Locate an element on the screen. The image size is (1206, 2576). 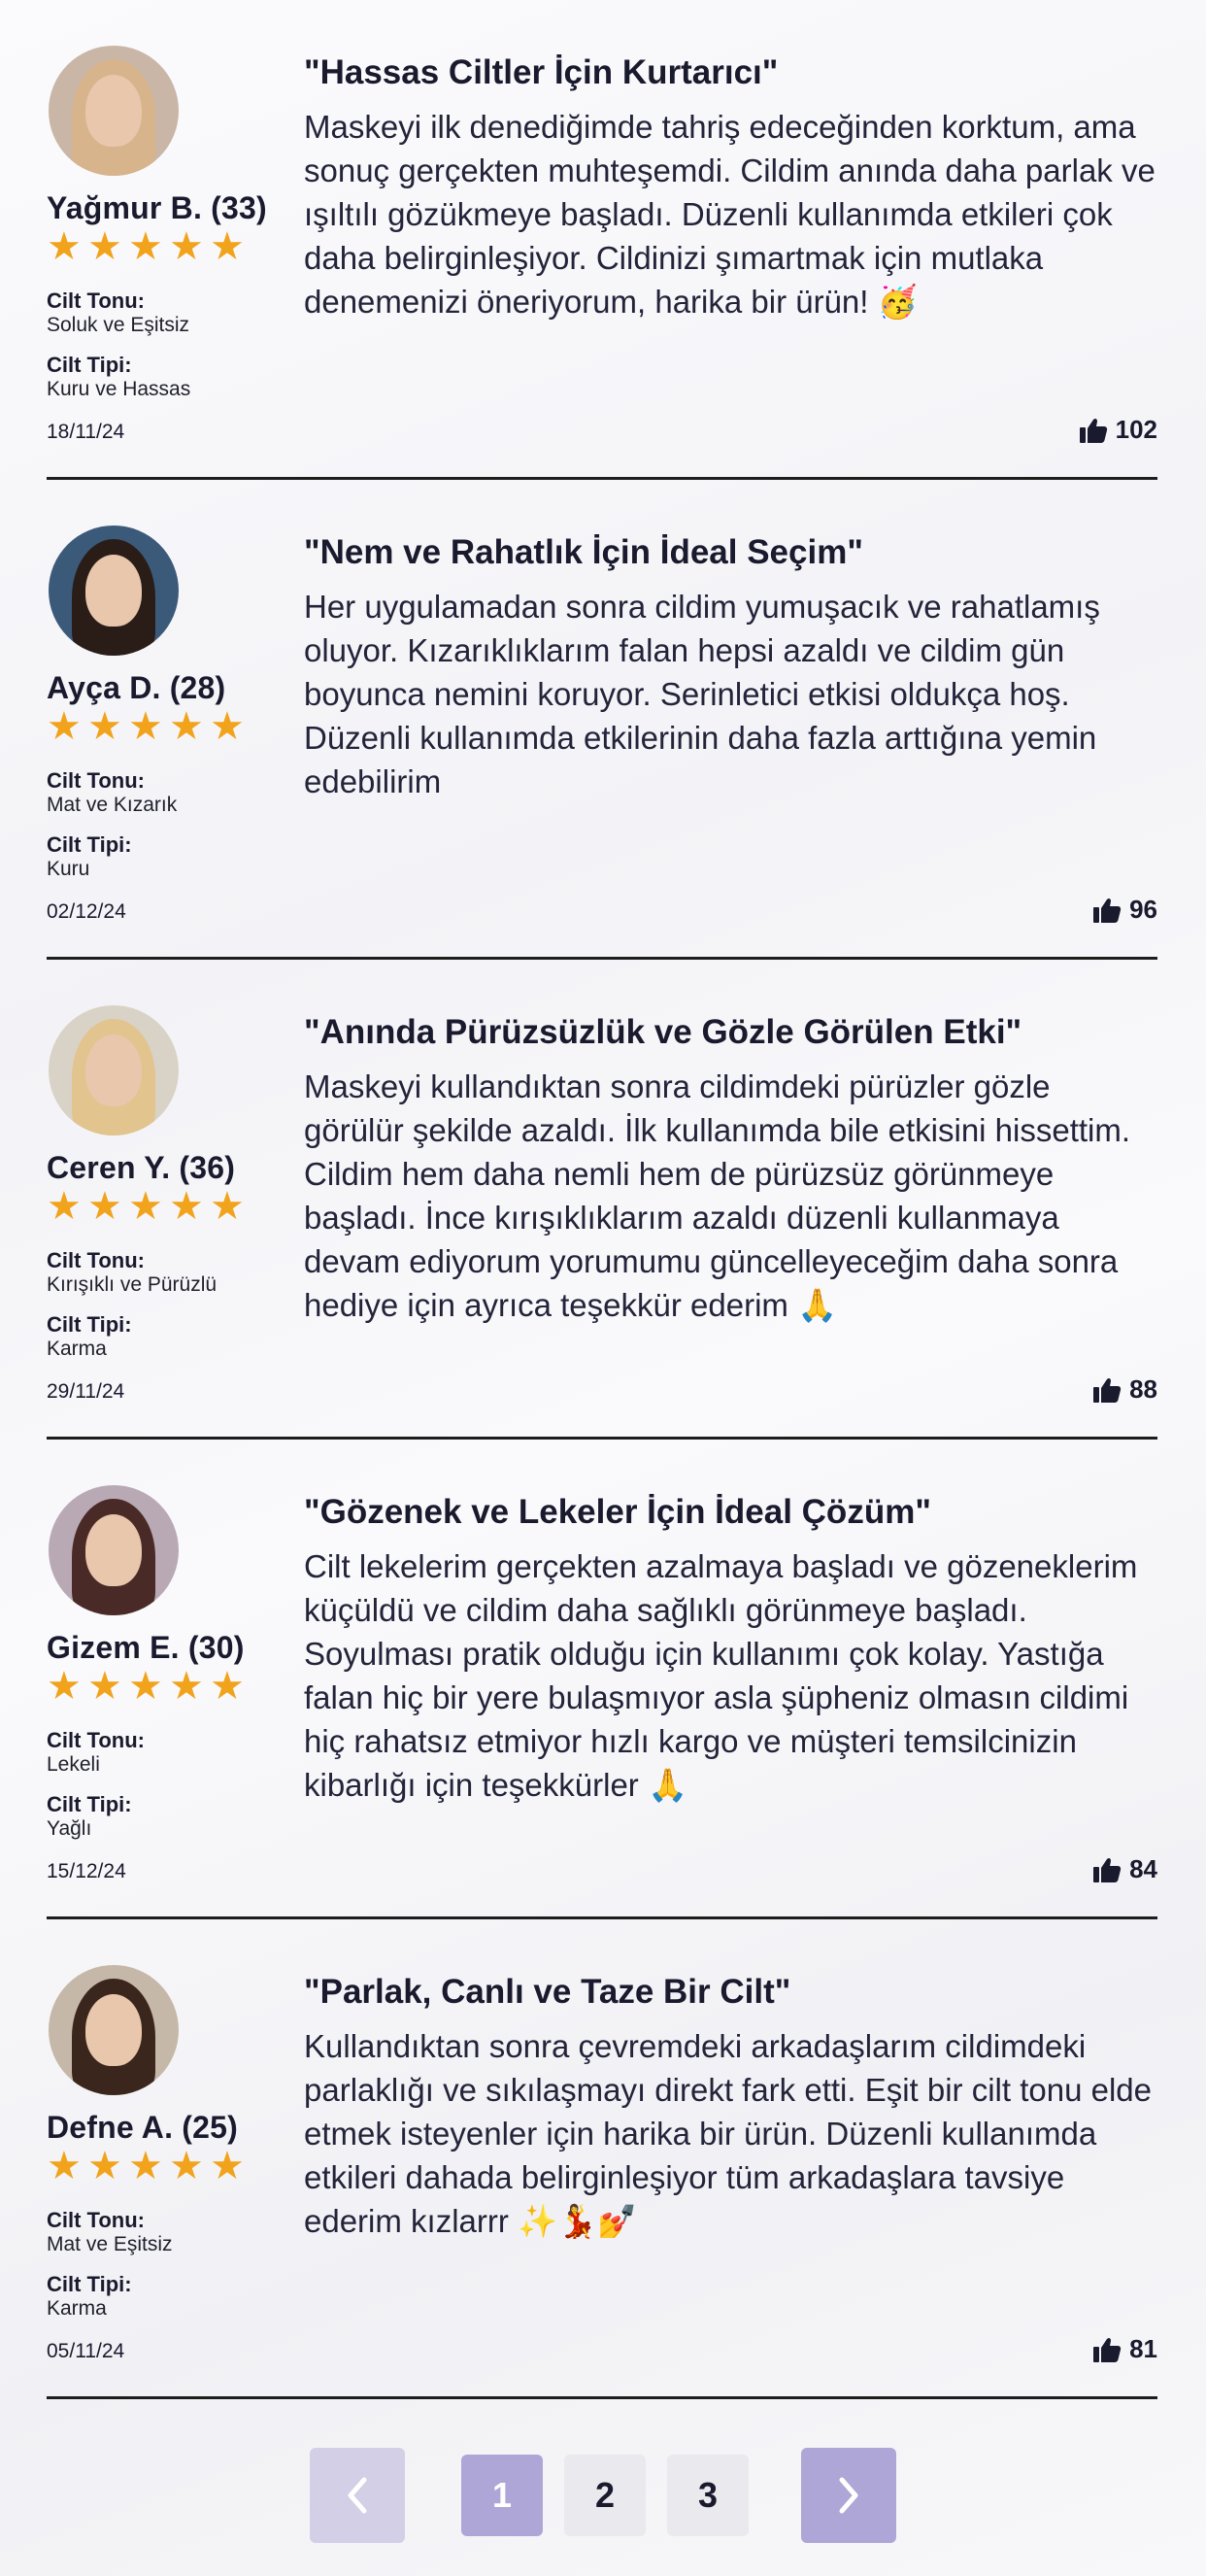
reviewer-name: Gizem E. (30) is located at coordinates (146, 1647).